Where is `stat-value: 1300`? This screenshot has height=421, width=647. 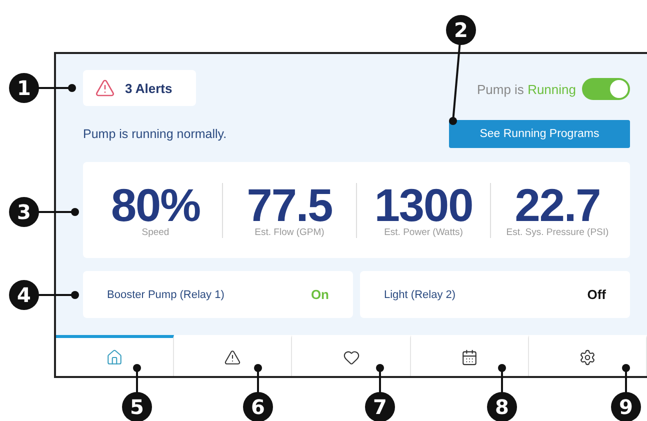
stat-value: 1300 is located at coordinates (423, 204).